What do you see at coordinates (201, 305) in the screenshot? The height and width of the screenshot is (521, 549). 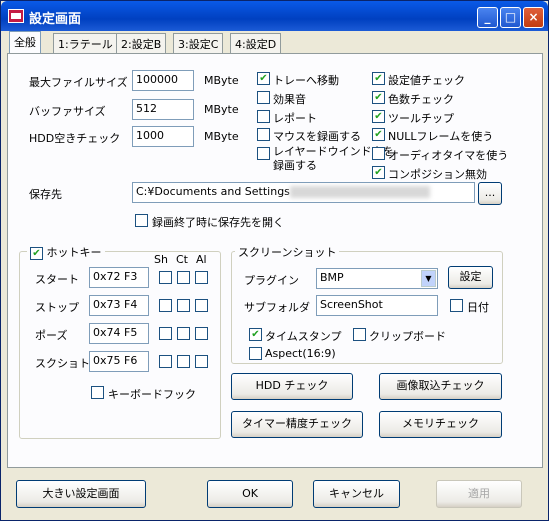 I see `hotkey-stop-alt-checkbox` at bounding box center [201, 305].